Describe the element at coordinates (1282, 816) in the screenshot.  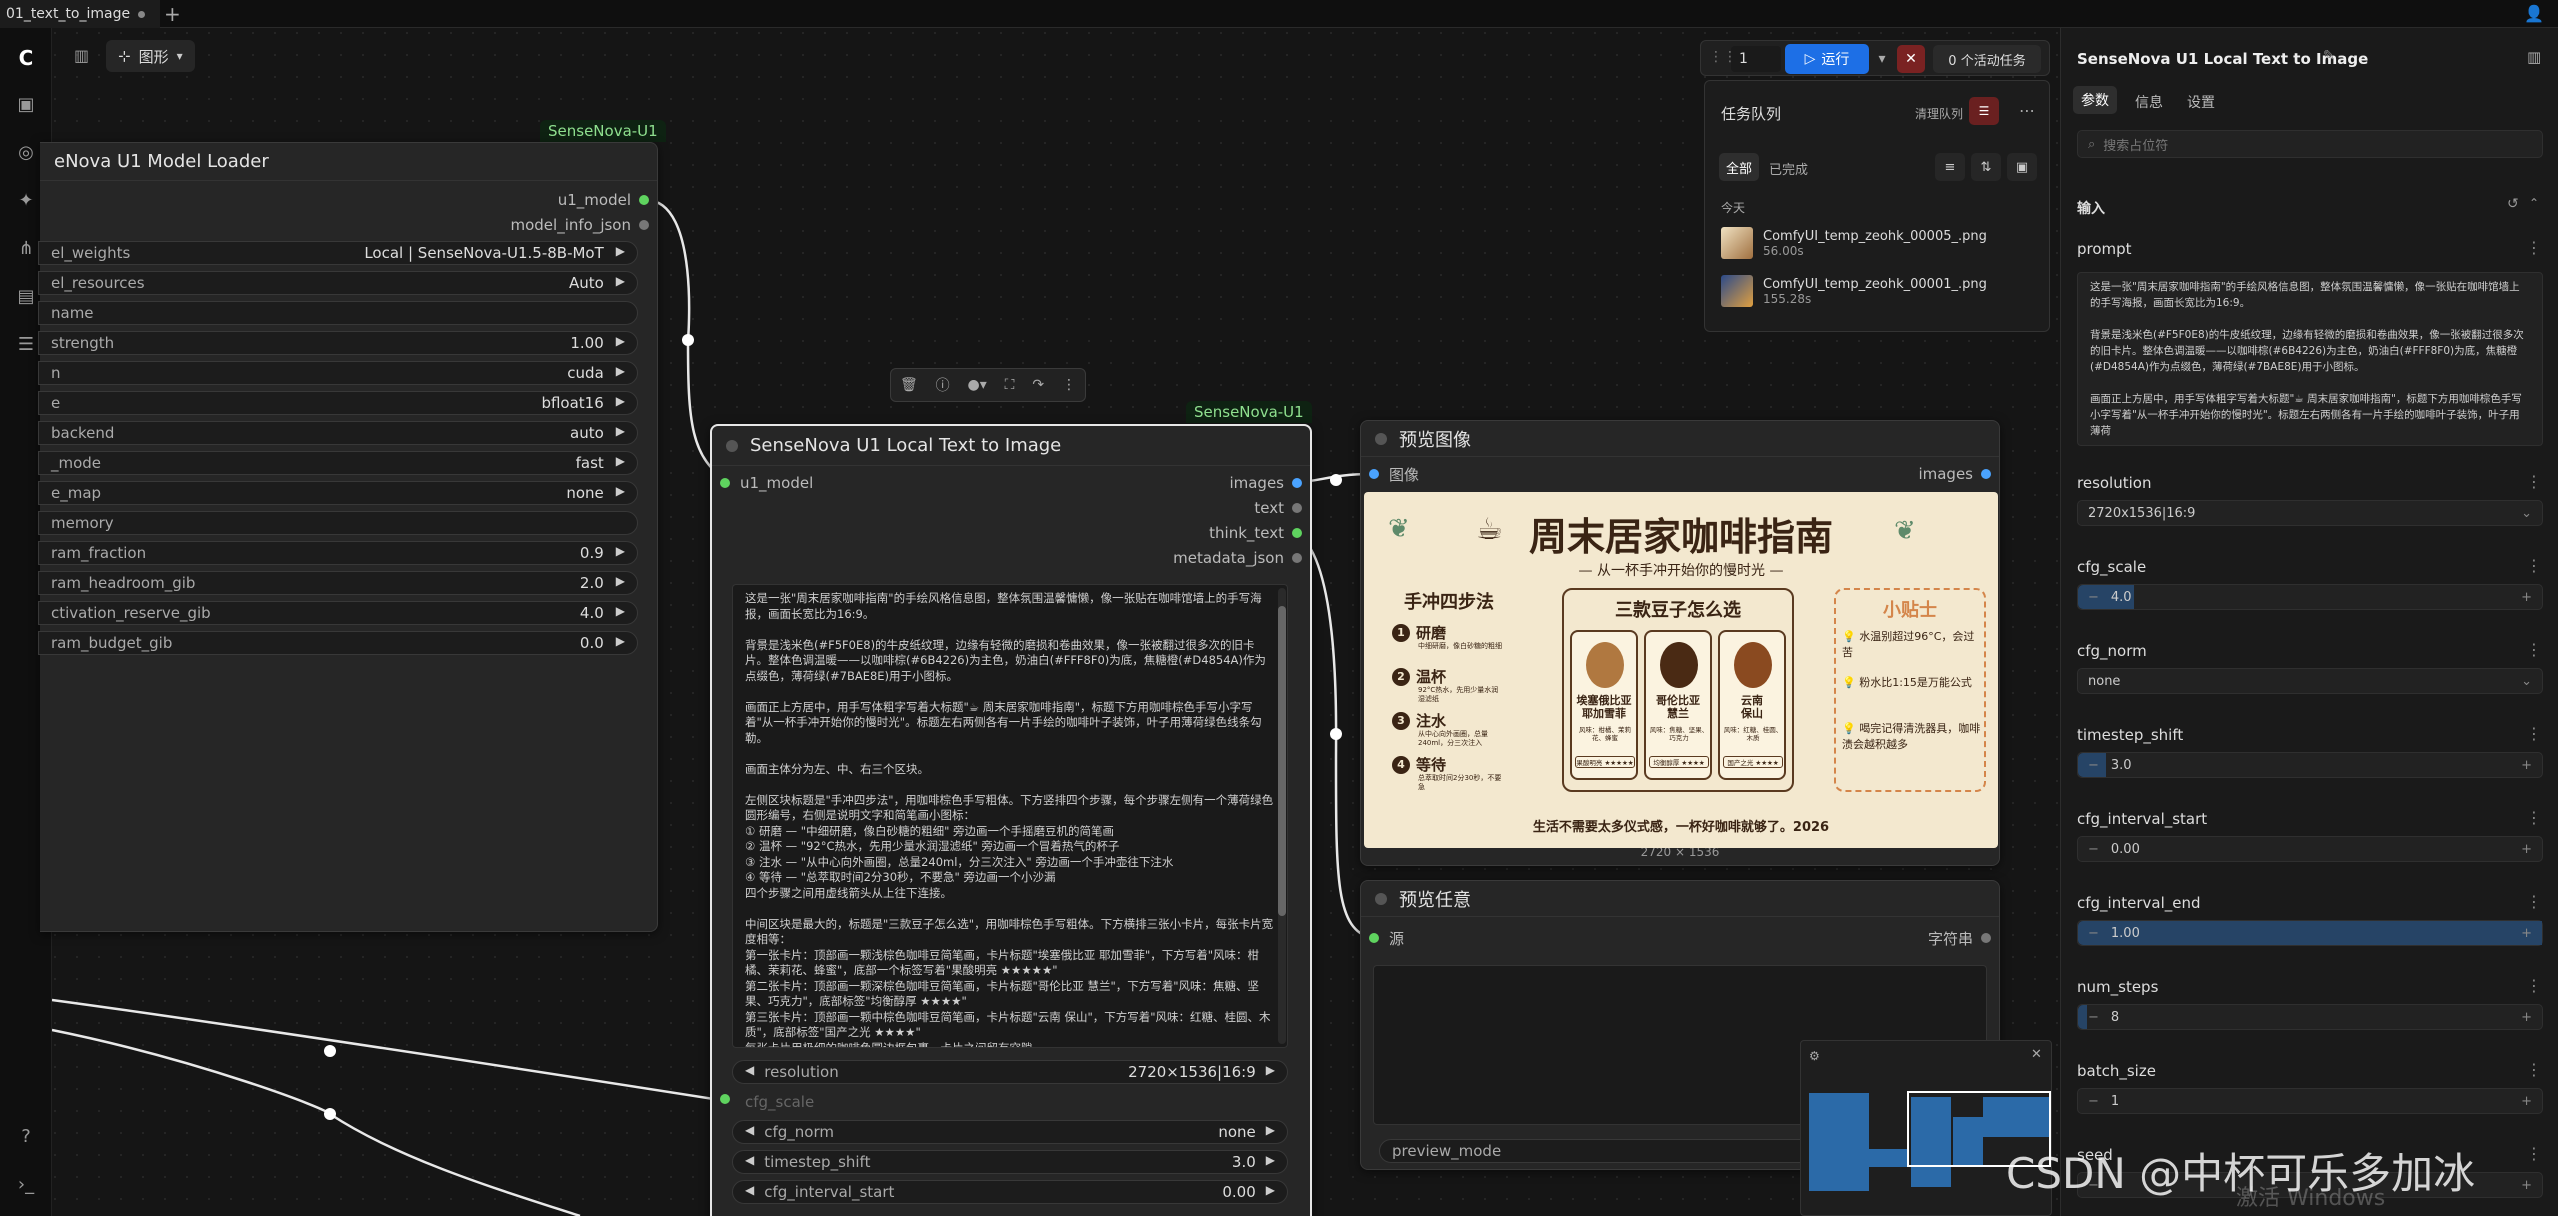
I see `prompt-scrollbar` at that location.